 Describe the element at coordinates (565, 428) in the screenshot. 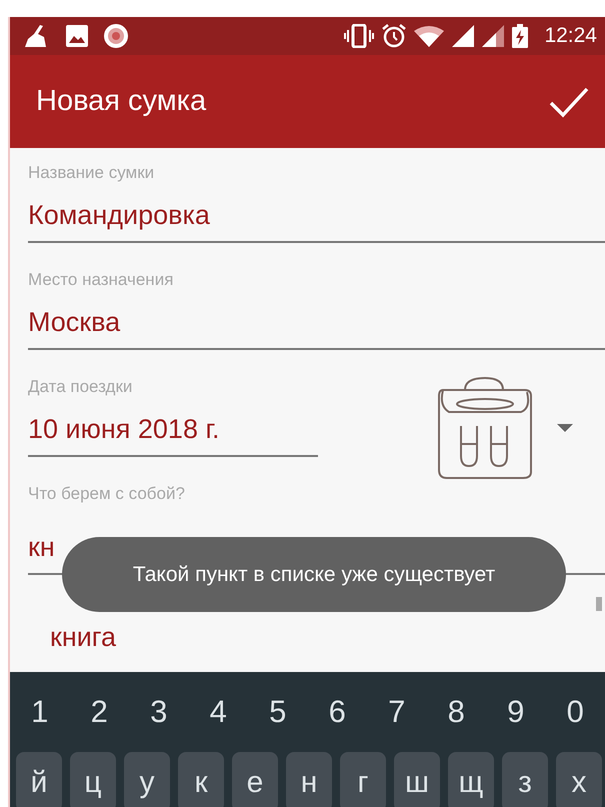

I see `dropdown-caret-icon` at that location.